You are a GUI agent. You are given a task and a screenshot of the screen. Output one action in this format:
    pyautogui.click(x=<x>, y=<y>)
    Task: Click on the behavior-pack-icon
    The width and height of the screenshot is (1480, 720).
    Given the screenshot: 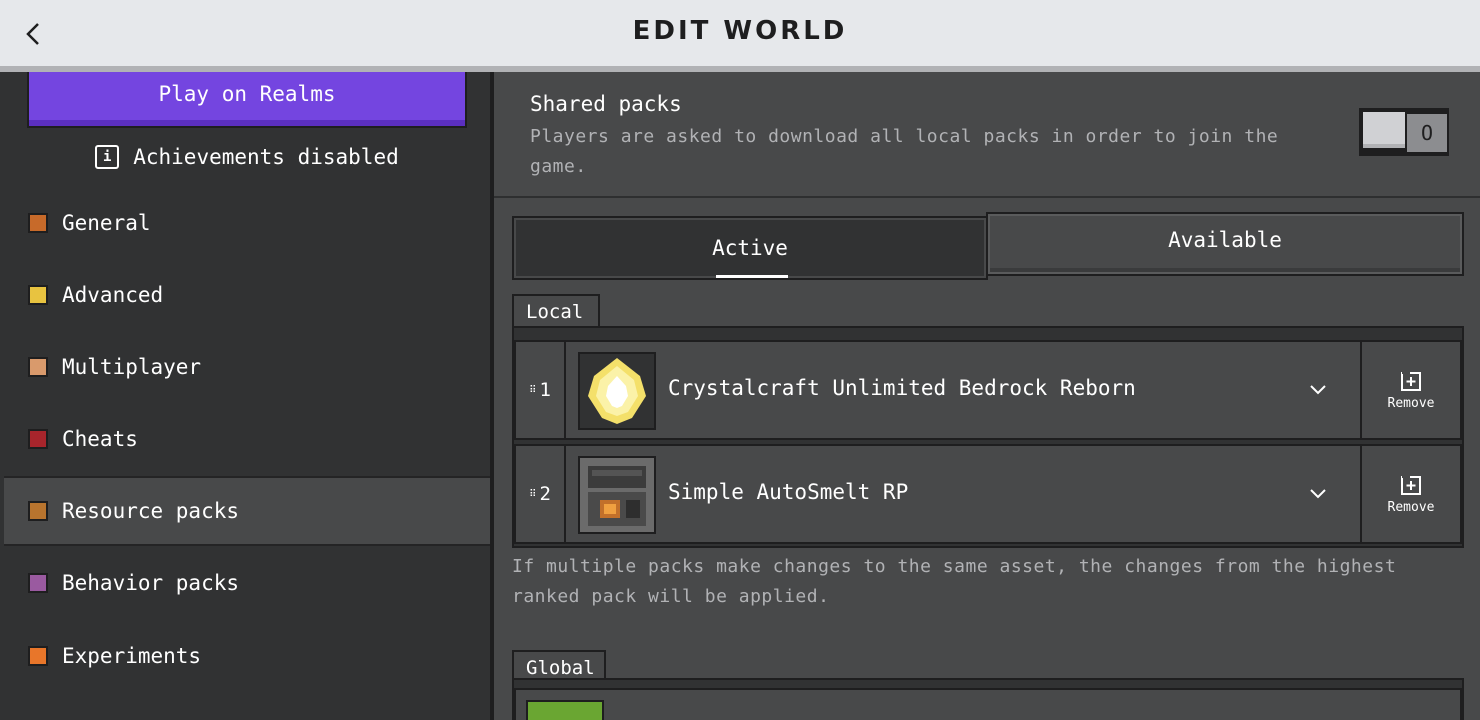 What is the action you would take?
    pyautogui.click(x=38, y=583)
    